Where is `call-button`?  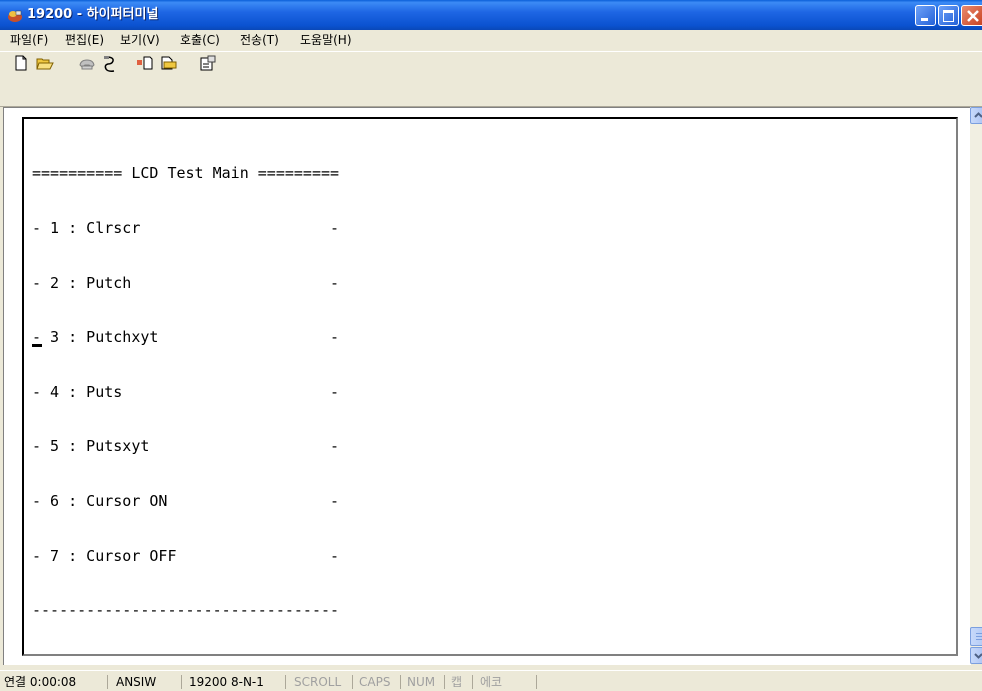
call-button is located at coordinates (88, 65).